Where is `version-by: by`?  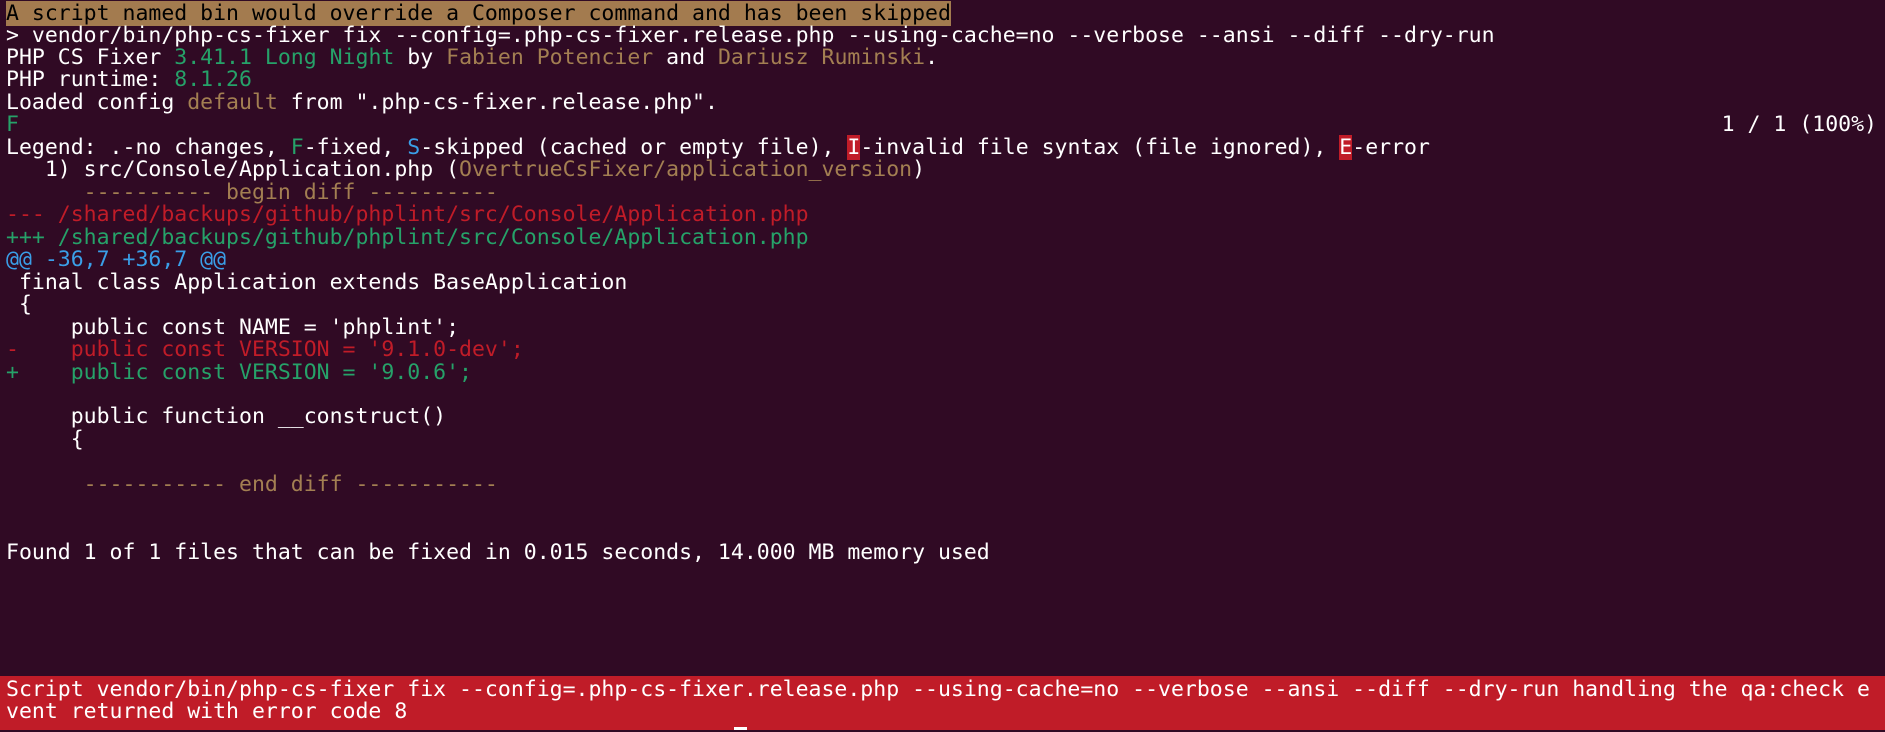
version-by: by is located at coordinates (420, 57).